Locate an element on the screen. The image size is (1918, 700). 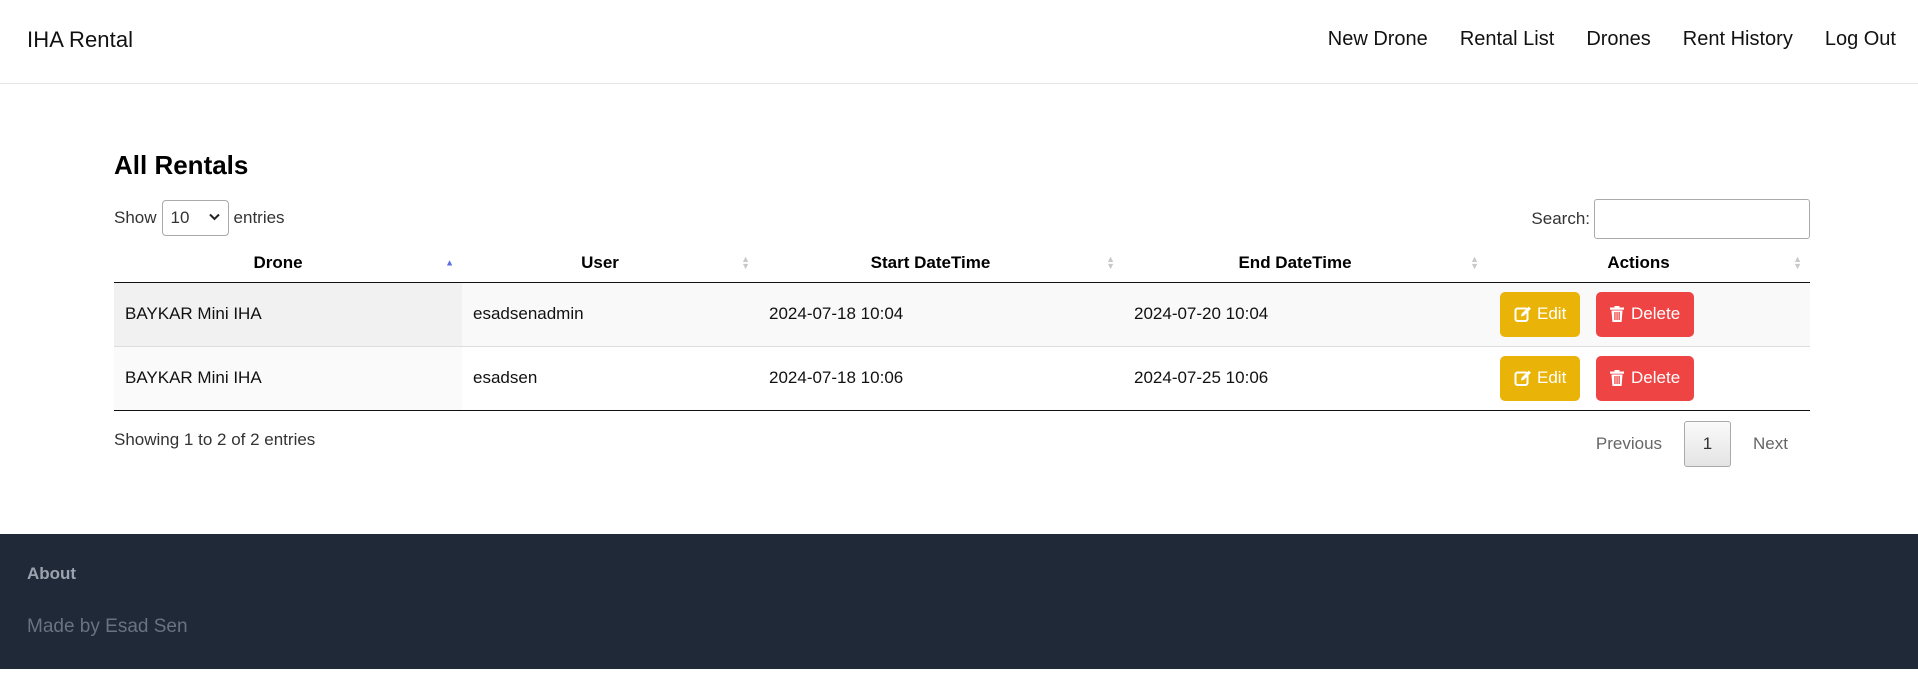
sort-ascending-icon: ▲ is located at coordinates (449, 262).